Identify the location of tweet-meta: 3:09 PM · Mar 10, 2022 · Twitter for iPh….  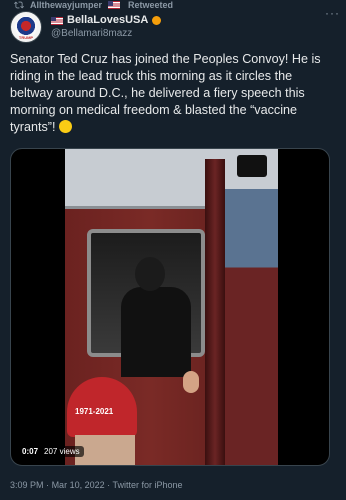
(96, 485).